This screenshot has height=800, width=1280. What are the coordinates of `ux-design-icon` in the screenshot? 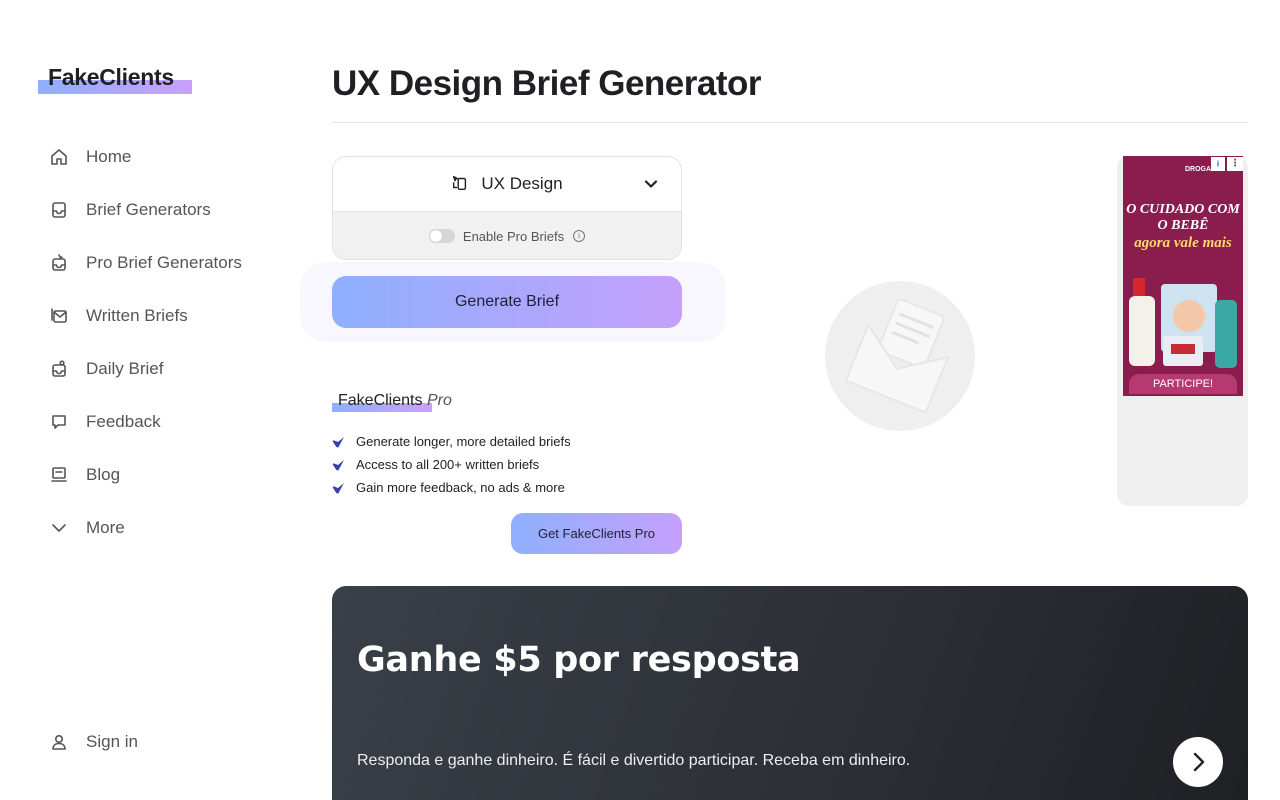 It's located at (461, 184).